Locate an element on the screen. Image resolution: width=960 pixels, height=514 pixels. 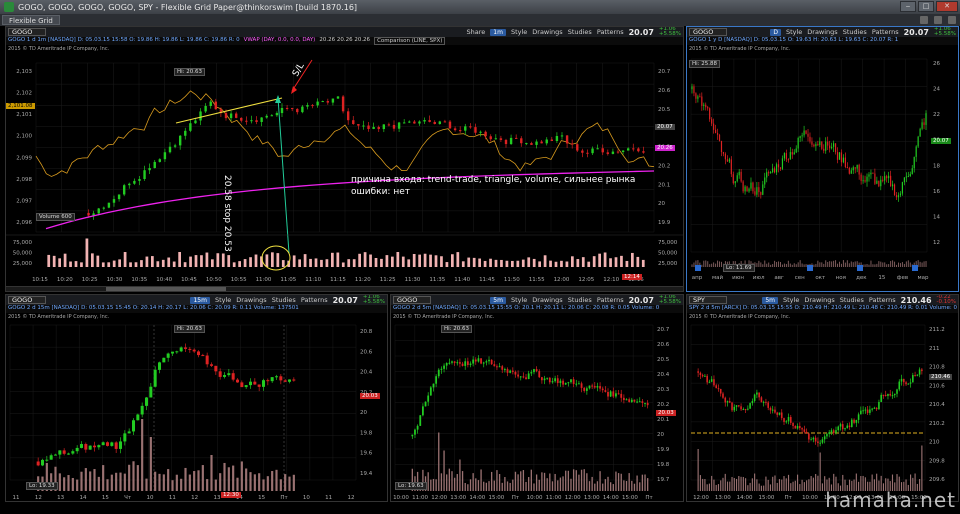
y-tick-label: 19.7 is located at coordinates (663, 480).